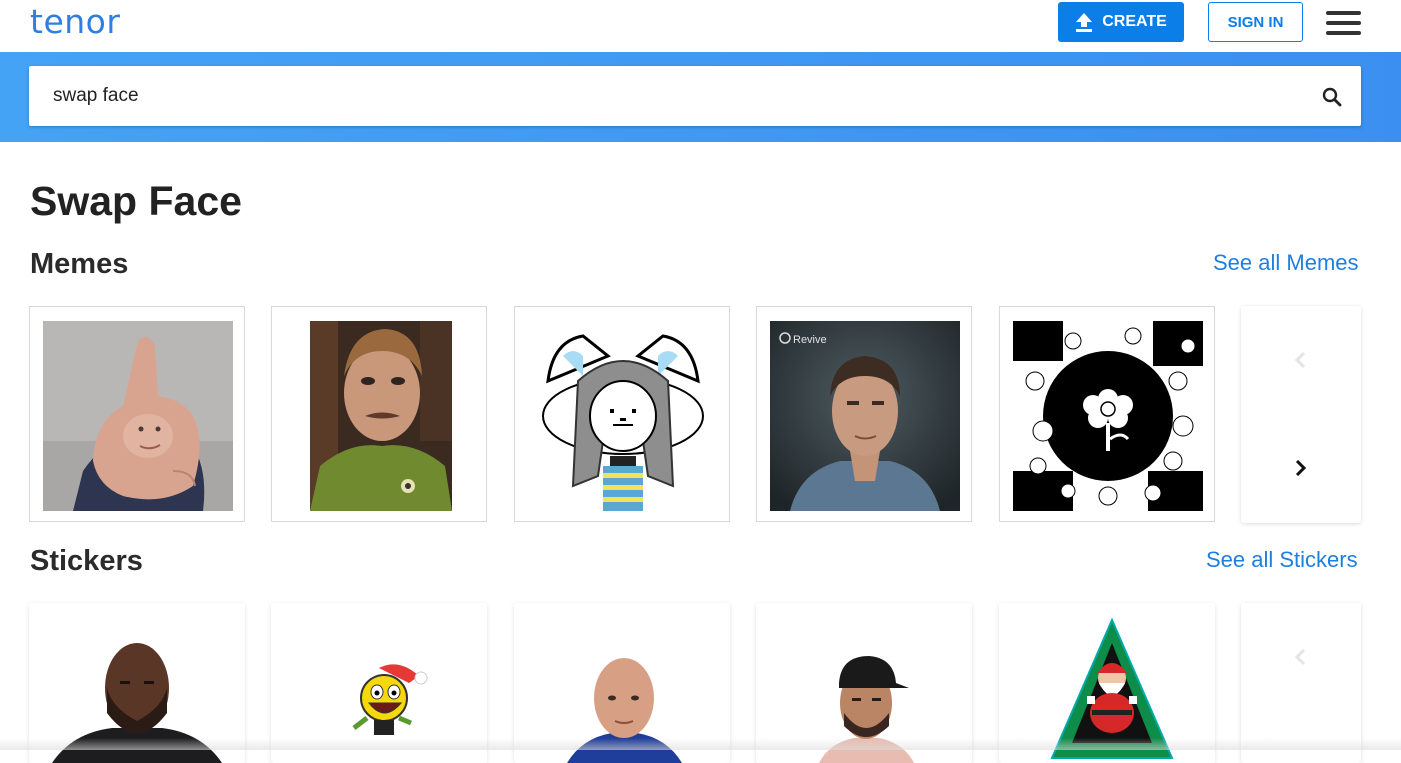 The height and width of the screenshot is (763, 1401). I want to click on meme-card: Revive, so click(864, 414).